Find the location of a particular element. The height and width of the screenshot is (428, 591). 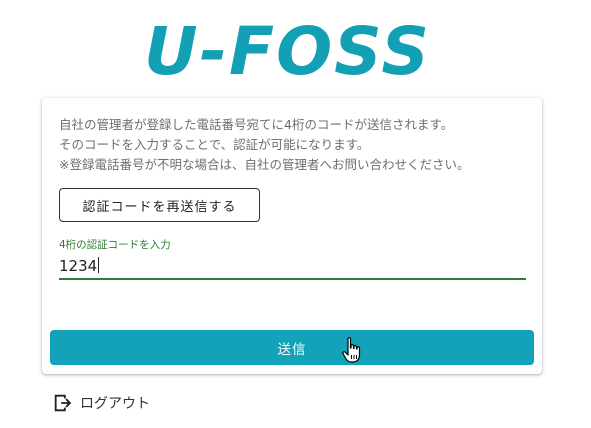

logo-text: U-FOSS is located at coordinates (287, 49).